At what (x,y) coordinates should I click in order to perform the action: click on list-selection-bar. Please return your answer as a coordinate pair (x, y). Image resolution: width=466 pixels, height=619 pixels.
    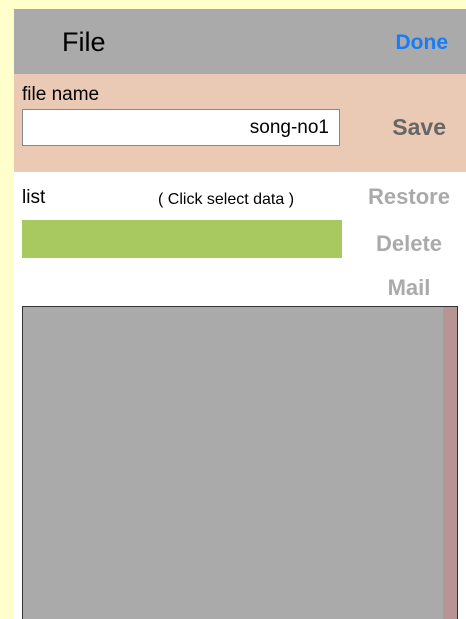
    Looking at the image, I should click on (182, 239).